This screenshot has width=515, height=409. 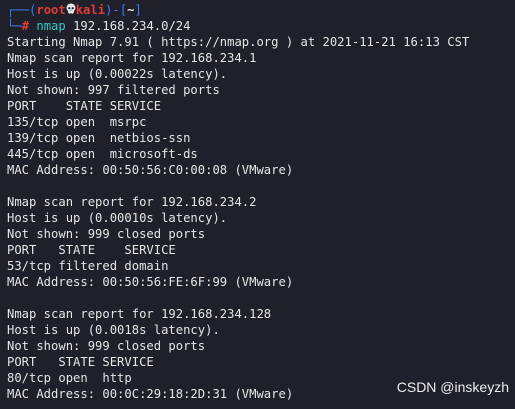 What do you see at coordinates (51, 26) in the screenshot?
I see `command-name: nmap` at bounding box center [51, 26].